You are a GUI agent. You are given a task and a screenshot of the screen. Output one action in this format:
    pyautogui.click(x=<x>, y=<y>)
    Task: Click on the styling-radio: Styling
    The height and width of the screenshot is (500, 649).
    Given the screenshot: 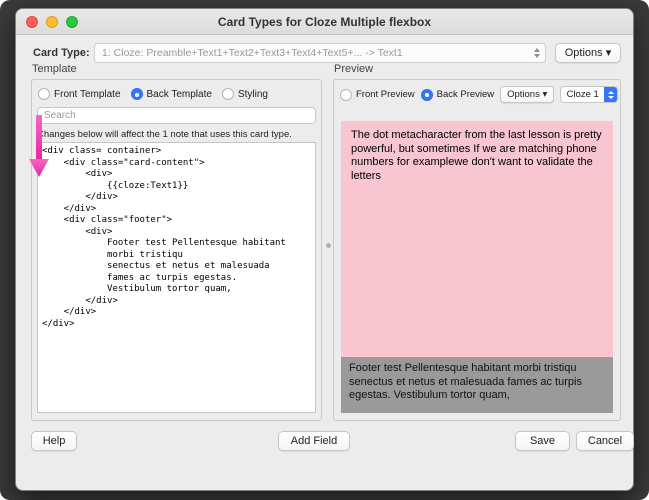 What is the action you would take?
    pyautogui.click(x=244, y=94)
    